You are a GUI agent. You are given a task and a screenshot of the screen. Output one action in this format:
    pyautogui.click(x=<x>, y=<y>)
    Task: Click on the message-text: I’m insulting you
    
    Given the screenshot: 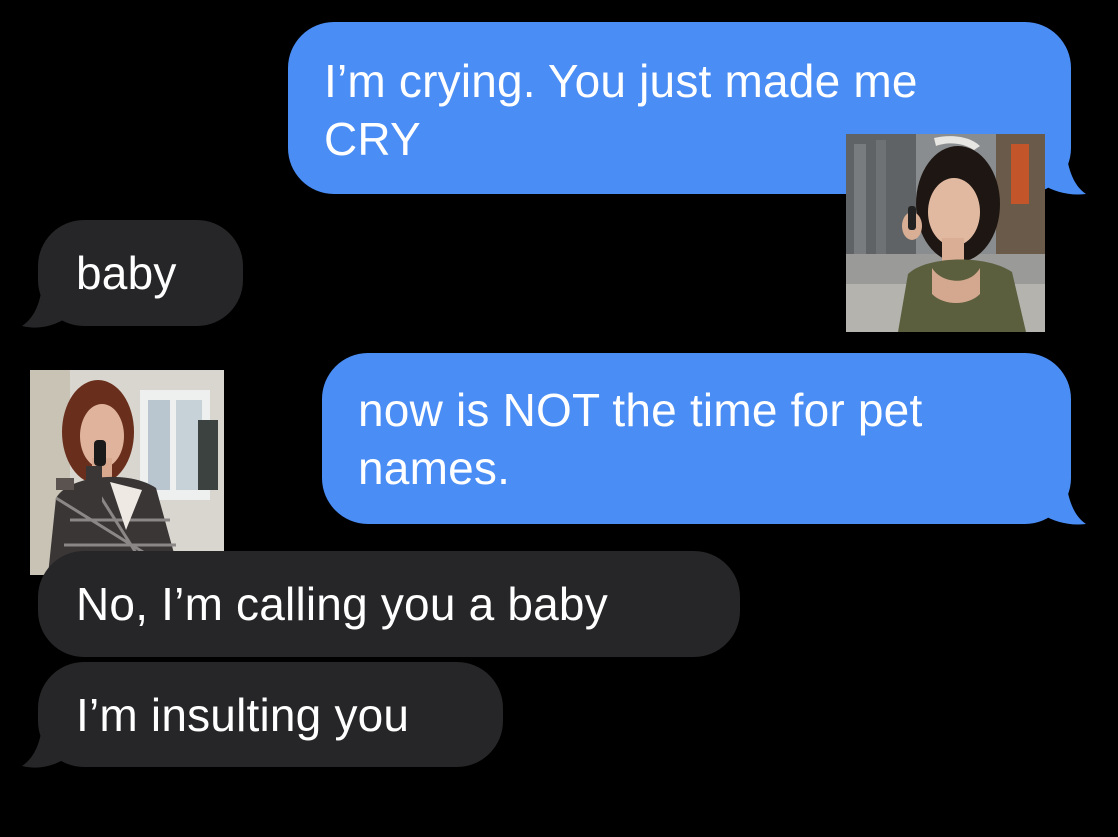 What is the action you would take?
    pyautogui.click(x=243, y=715)
    